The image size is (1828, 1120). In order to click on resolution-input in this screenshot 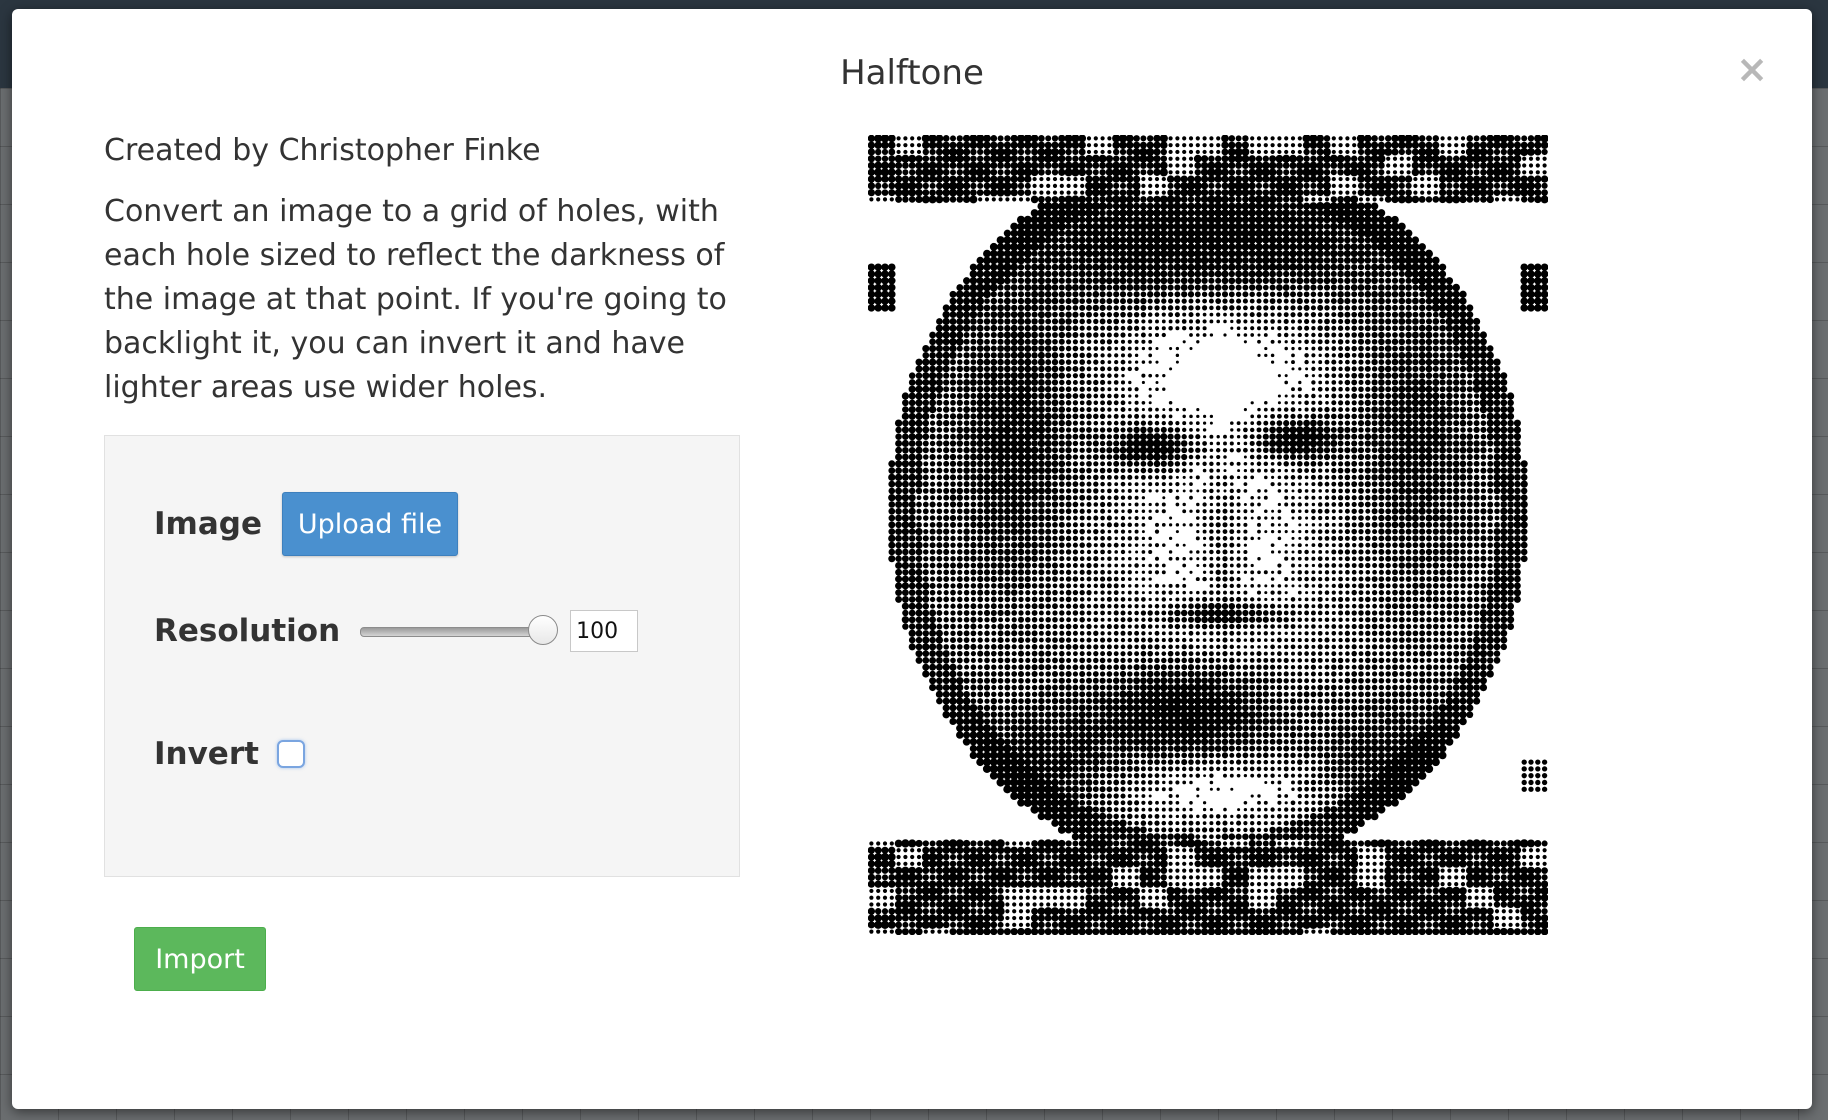, I will do `click(604, 631)`.